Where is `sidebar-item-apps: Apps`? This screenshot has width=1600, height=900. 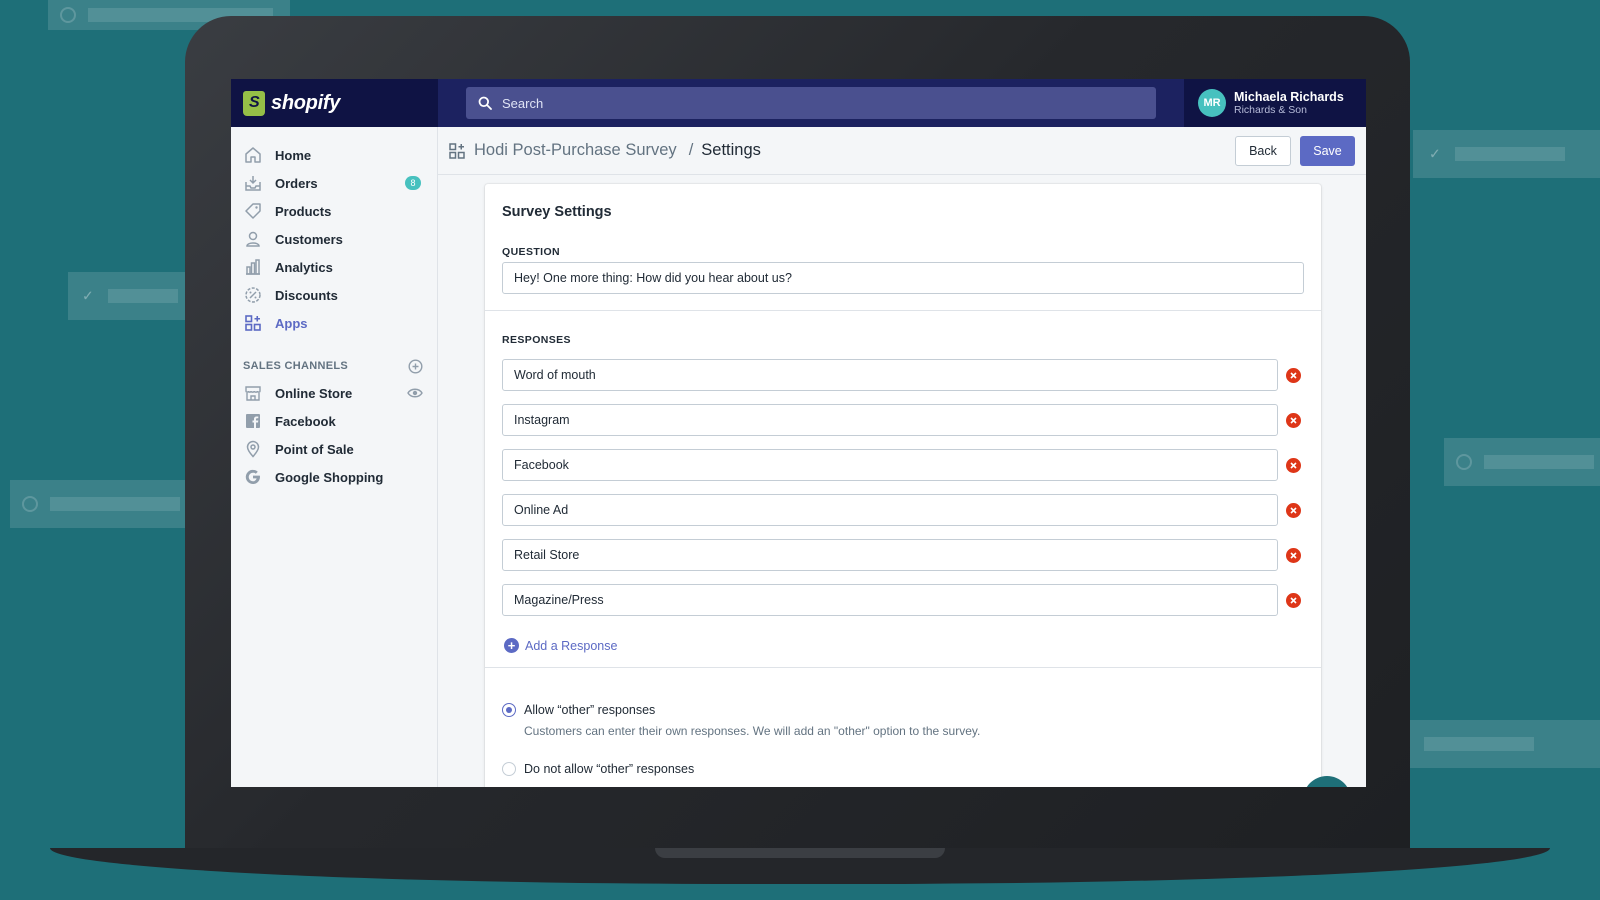 sidebar-item-apps: Apps is located at coordinates (334, 323).